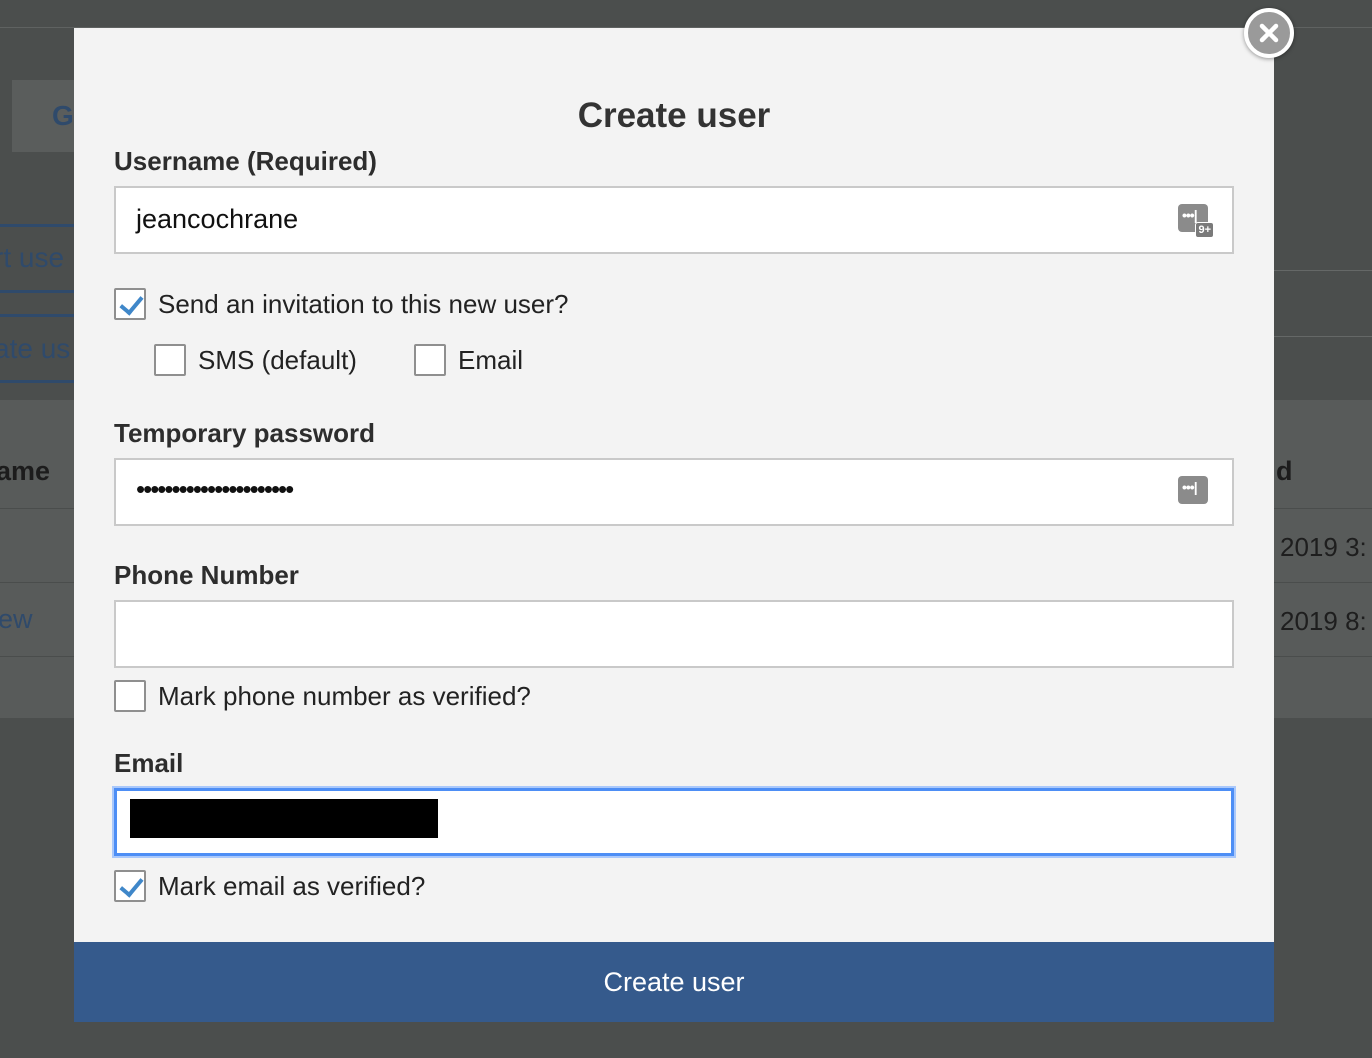 This screenshot has width=1372, height=1058. I want to click on sms-option-row: SMS (default), so click(255, 360).